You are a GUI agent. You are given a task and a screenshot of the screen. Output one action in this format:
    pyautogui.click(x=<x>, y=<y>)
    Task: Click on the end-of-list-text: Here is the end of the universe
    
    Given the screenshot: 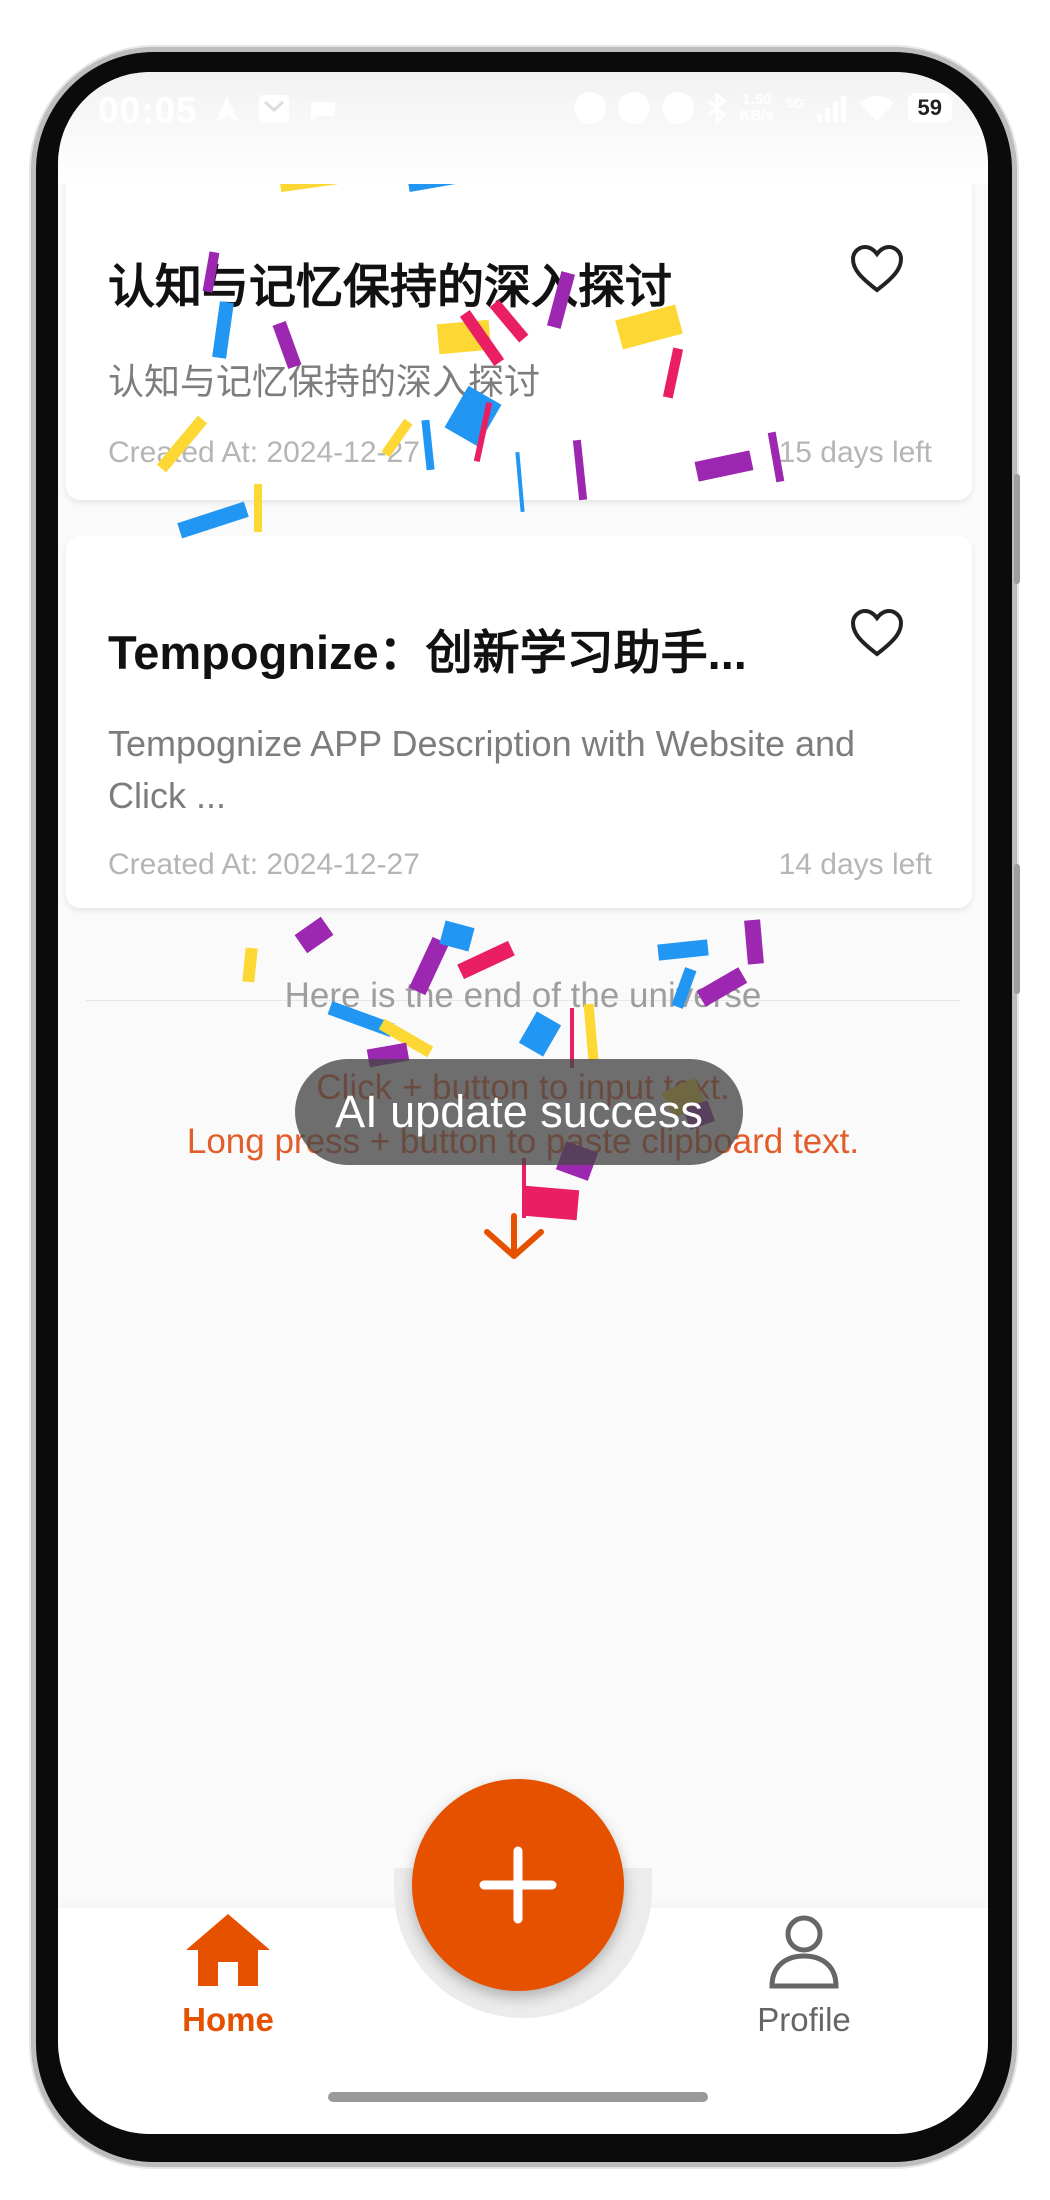 What is the action you would take?
    pyautogui.click(x=523, y=995)
    